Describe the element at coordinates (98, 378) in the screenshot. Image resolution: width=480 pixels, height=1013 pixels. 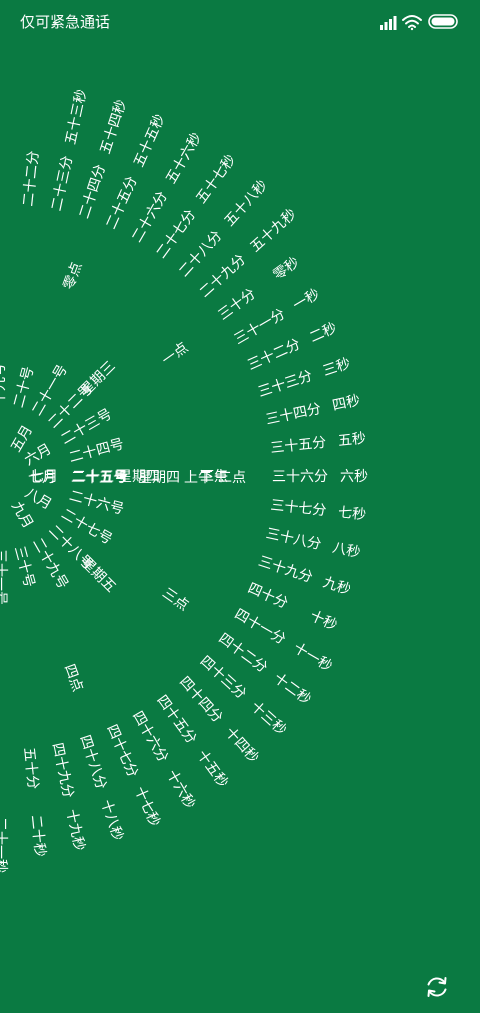
I see `weekday-label-0: 星期三` at that location.